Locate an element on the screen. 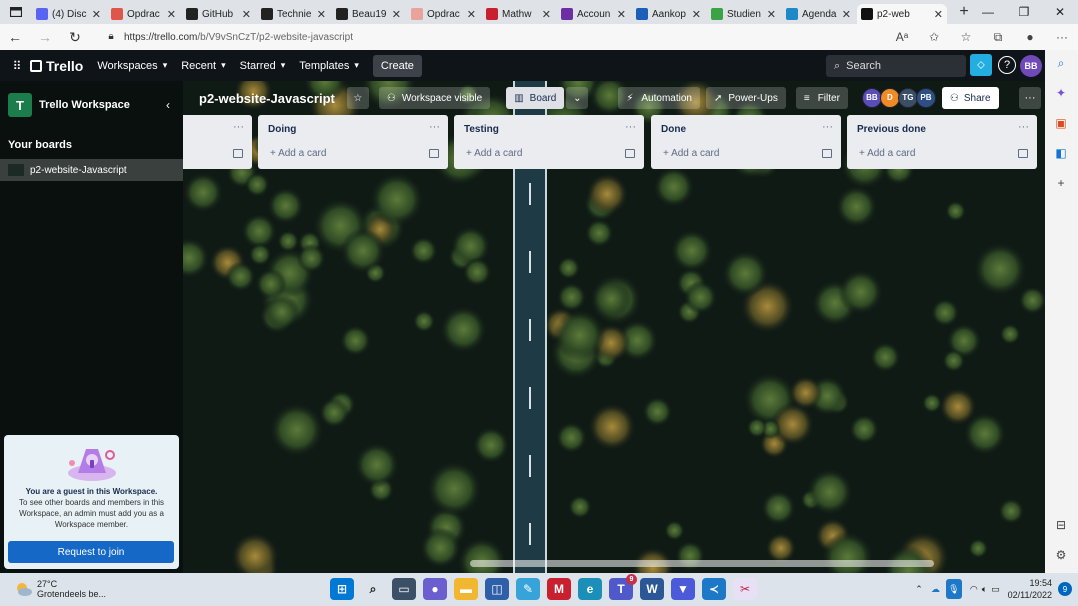 Image resolution: width=1078 pixels, height=606 pixels. mcafee-icon: M is located at coordinates (559, 589).